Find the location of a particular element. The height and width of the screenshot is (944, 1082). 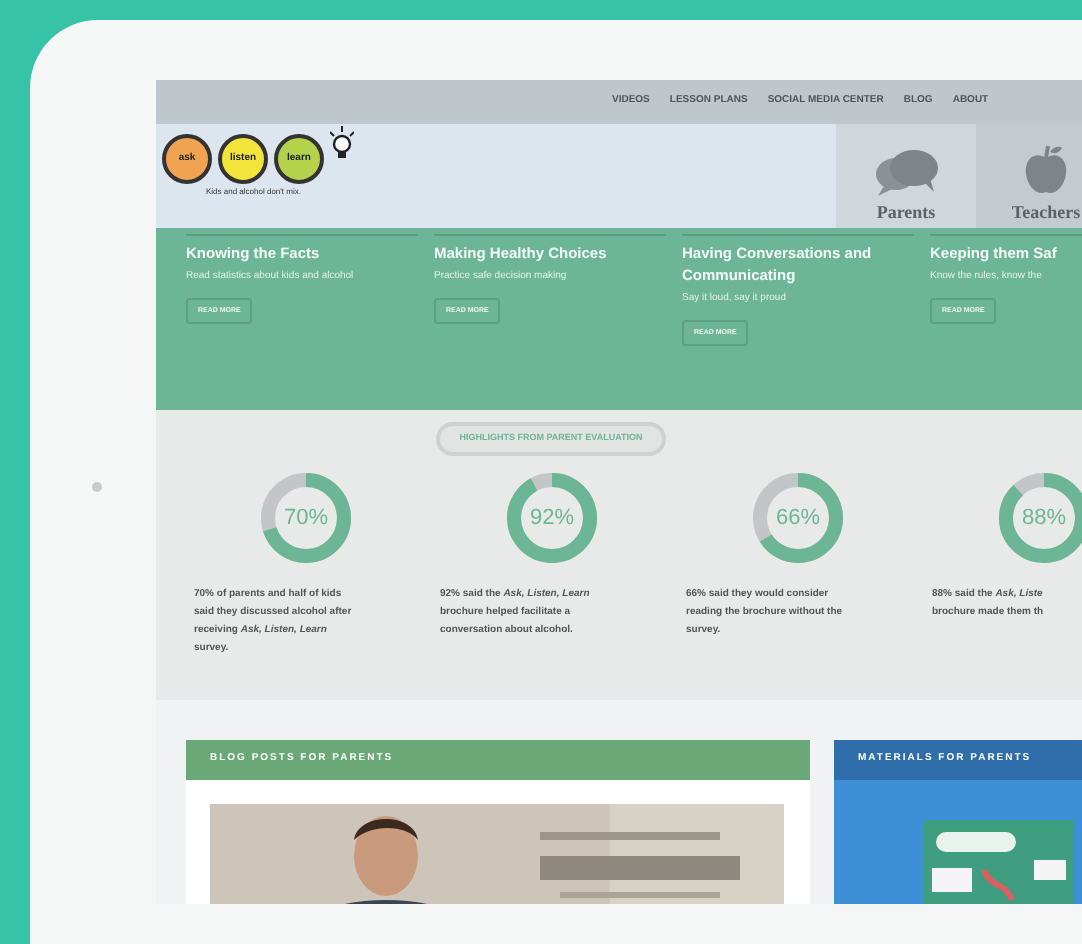

percent-value: 88% is located at coordinates (1044, 517).